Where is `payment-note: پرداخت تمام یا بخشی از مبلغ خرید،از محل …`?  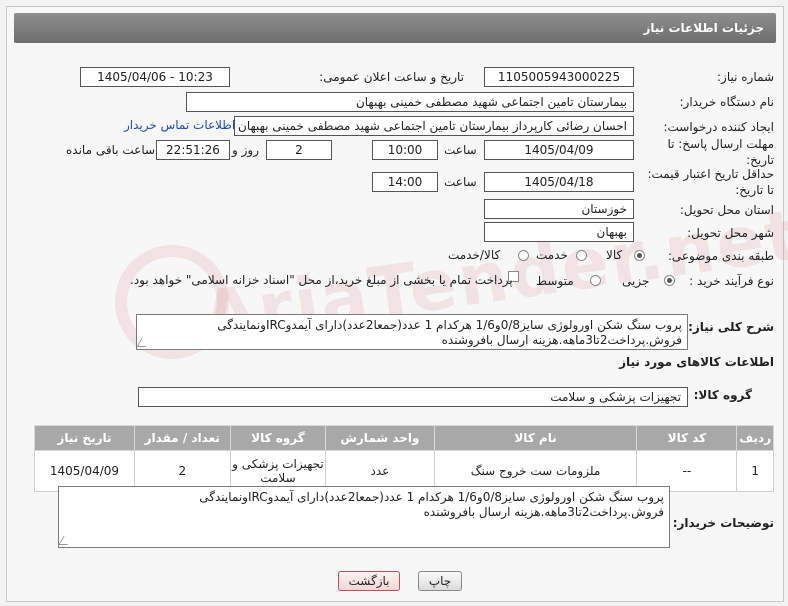 payment-note: پرداخت تمام یا بخشی از مبلغ خرید،از محل … is located at coordinates (321, 280).